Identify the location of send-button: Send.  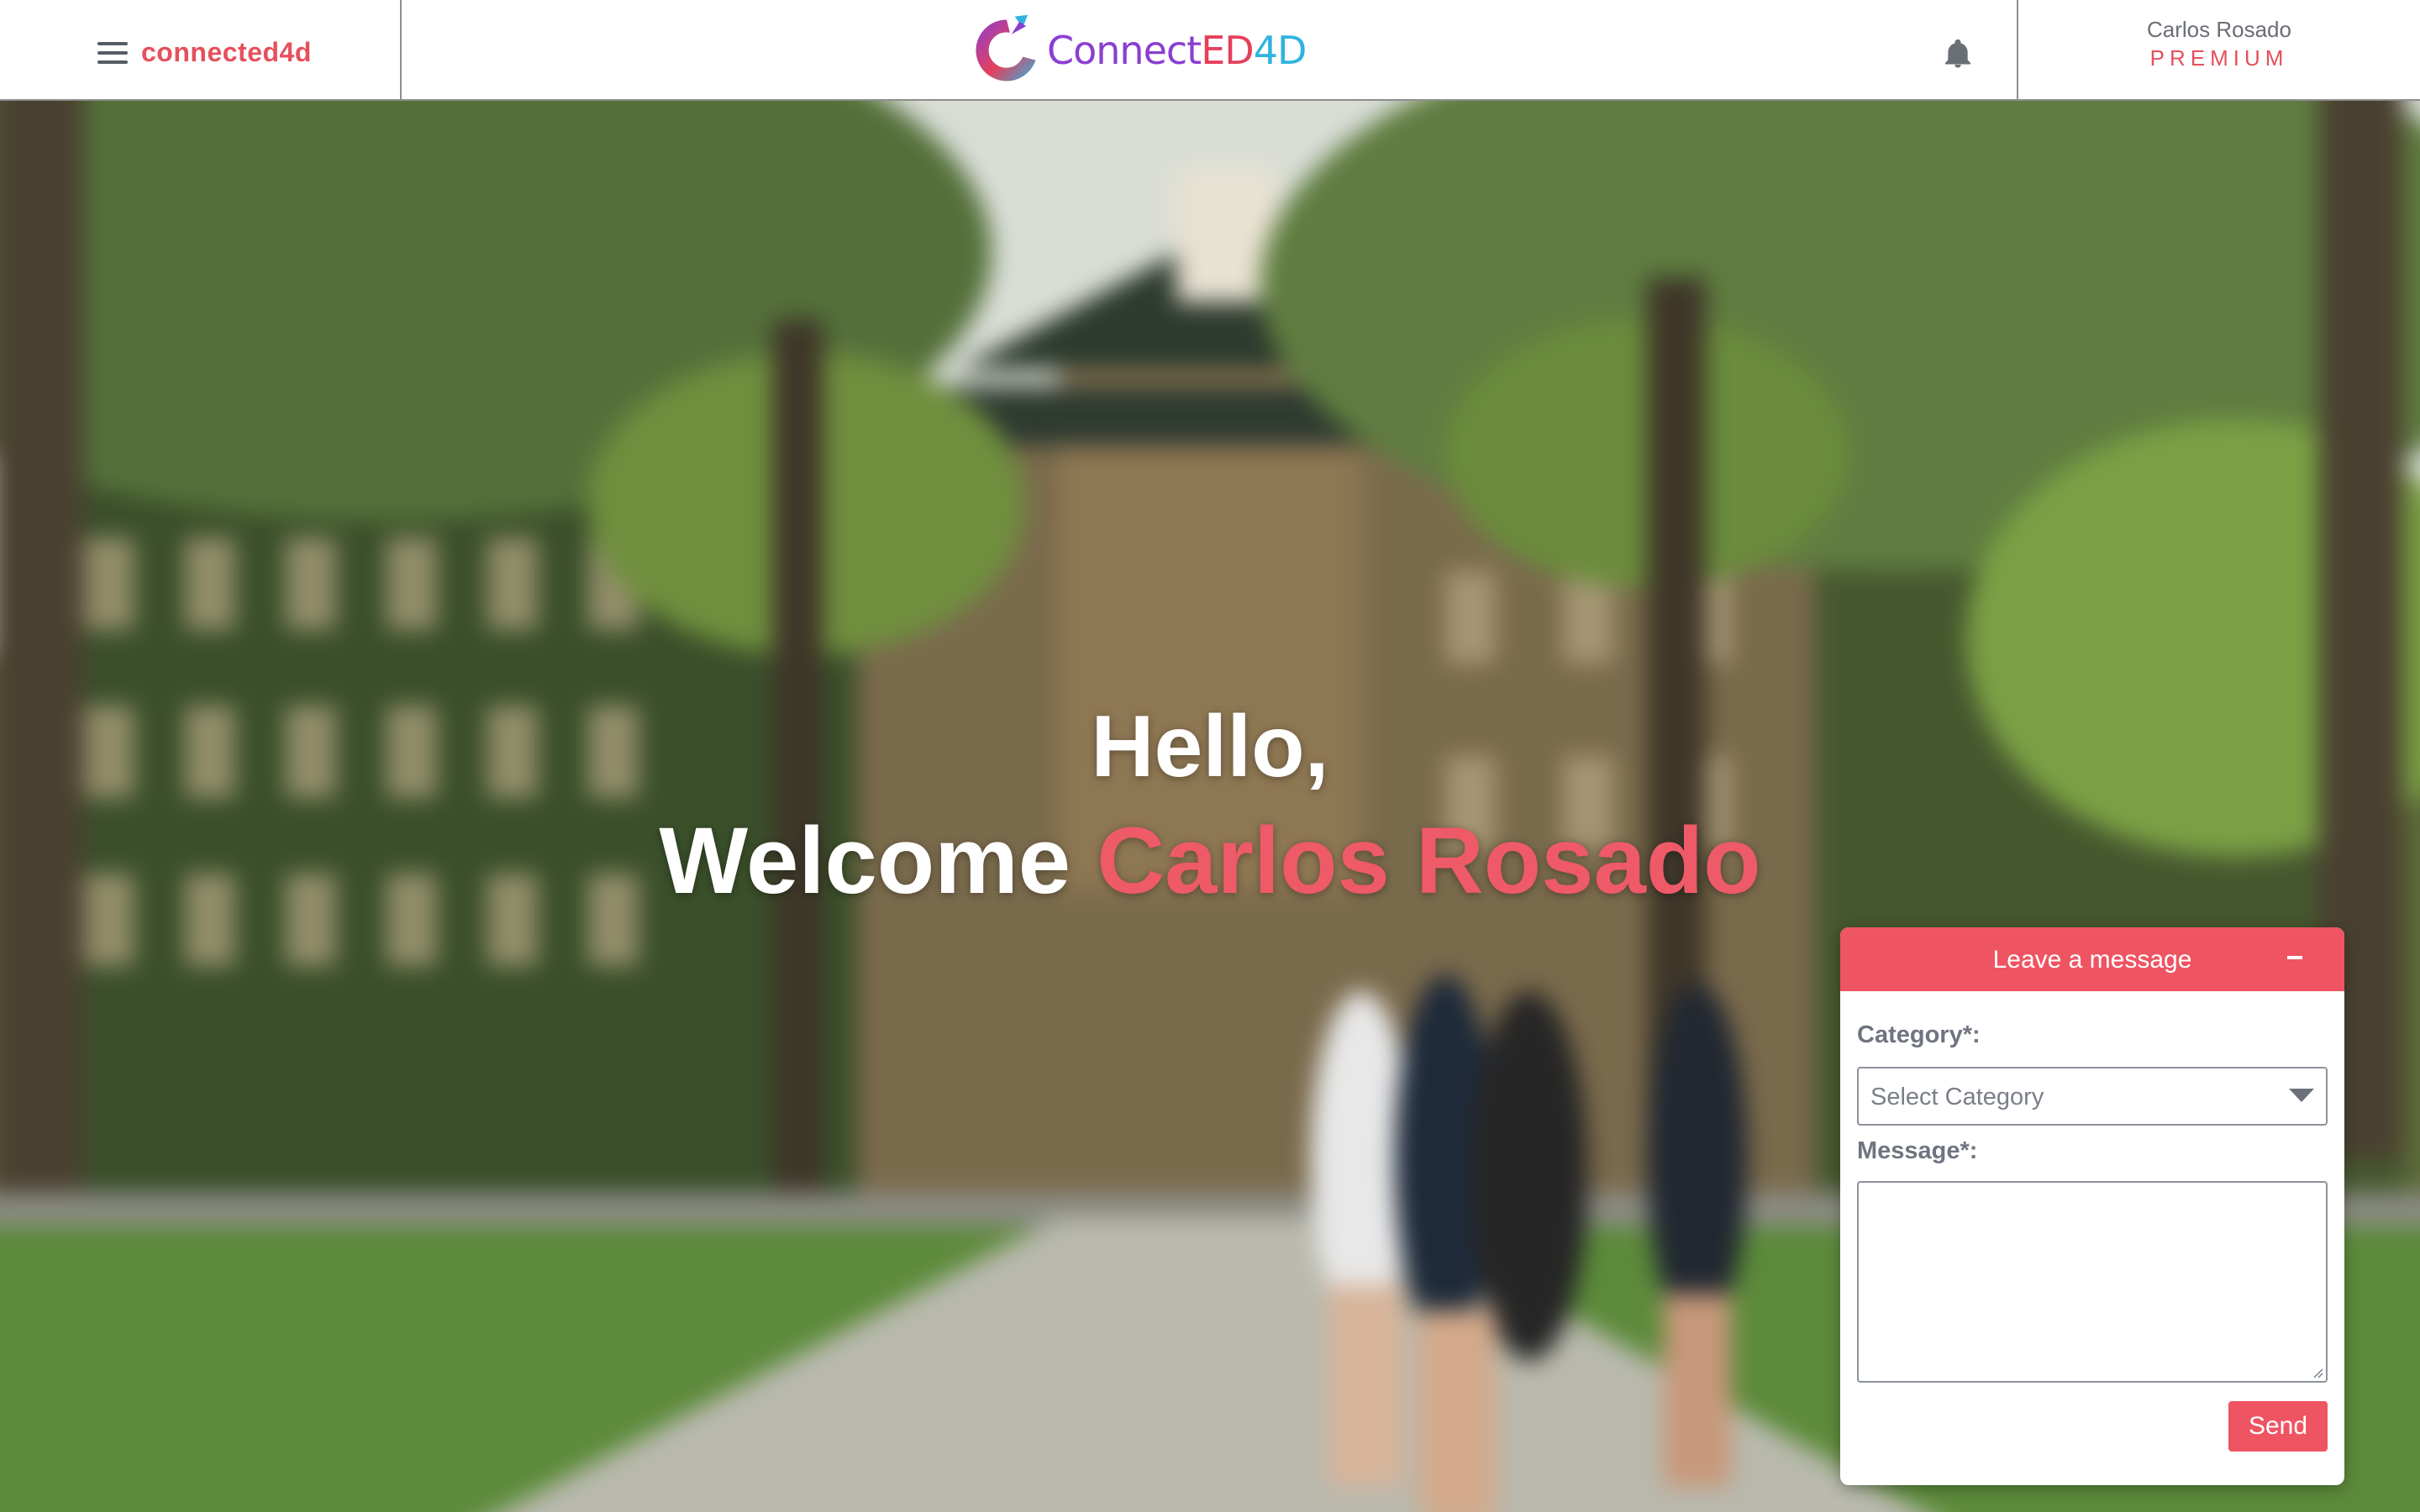
(2278, 1426).